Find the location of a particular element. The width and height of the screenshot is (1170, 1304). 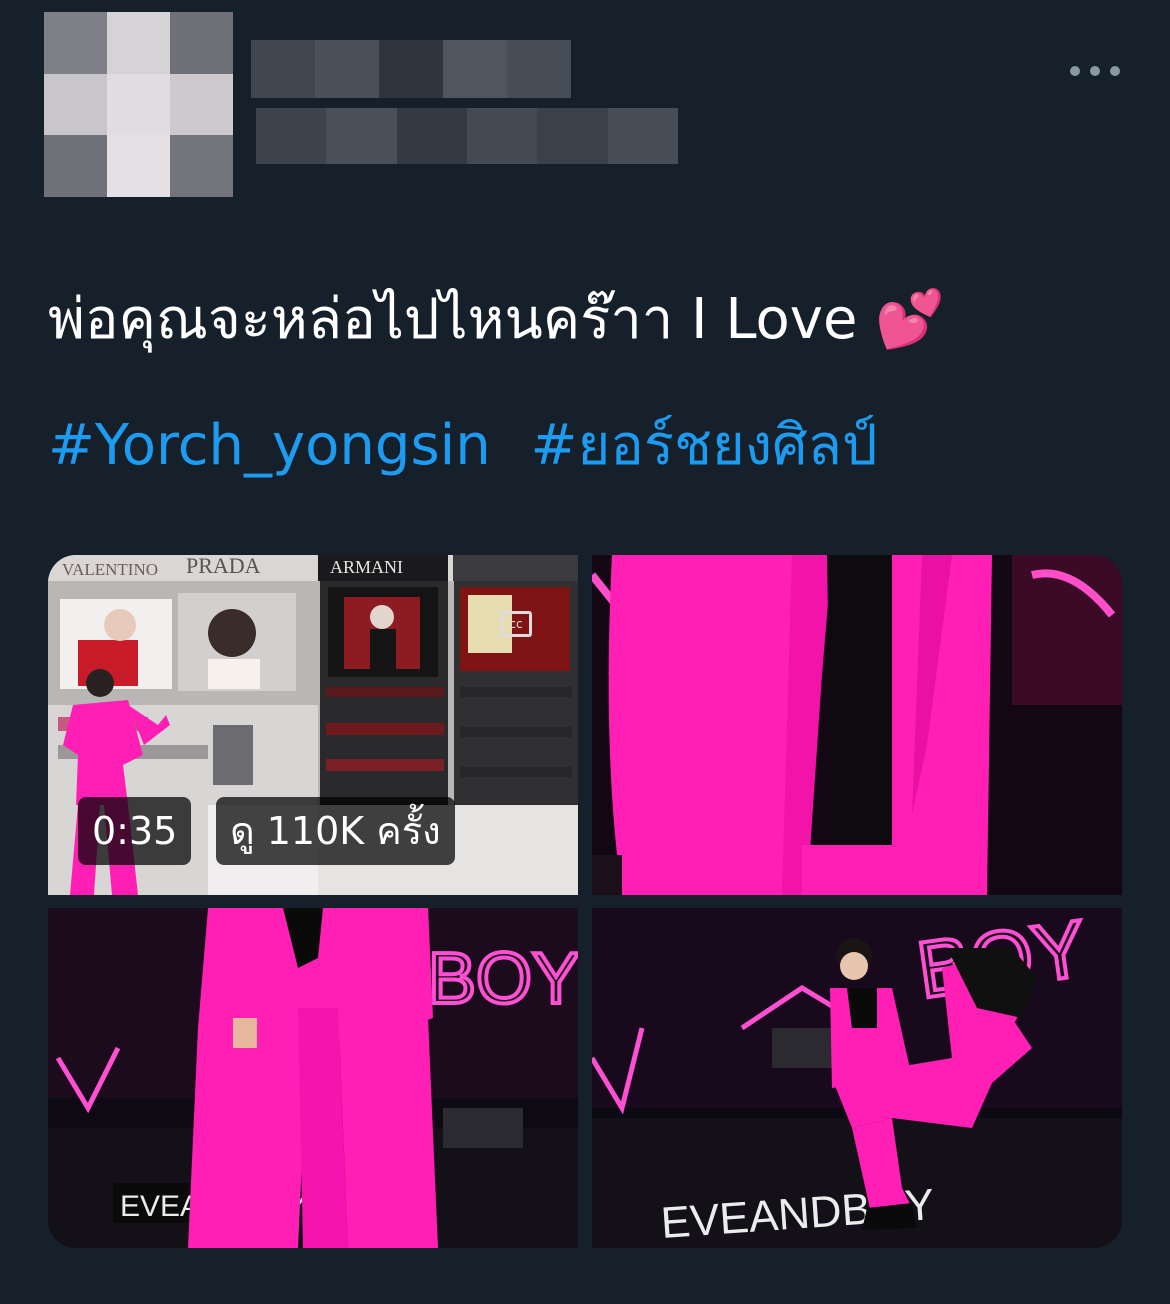

display-name-blurred is located at coordinates (411, 69).